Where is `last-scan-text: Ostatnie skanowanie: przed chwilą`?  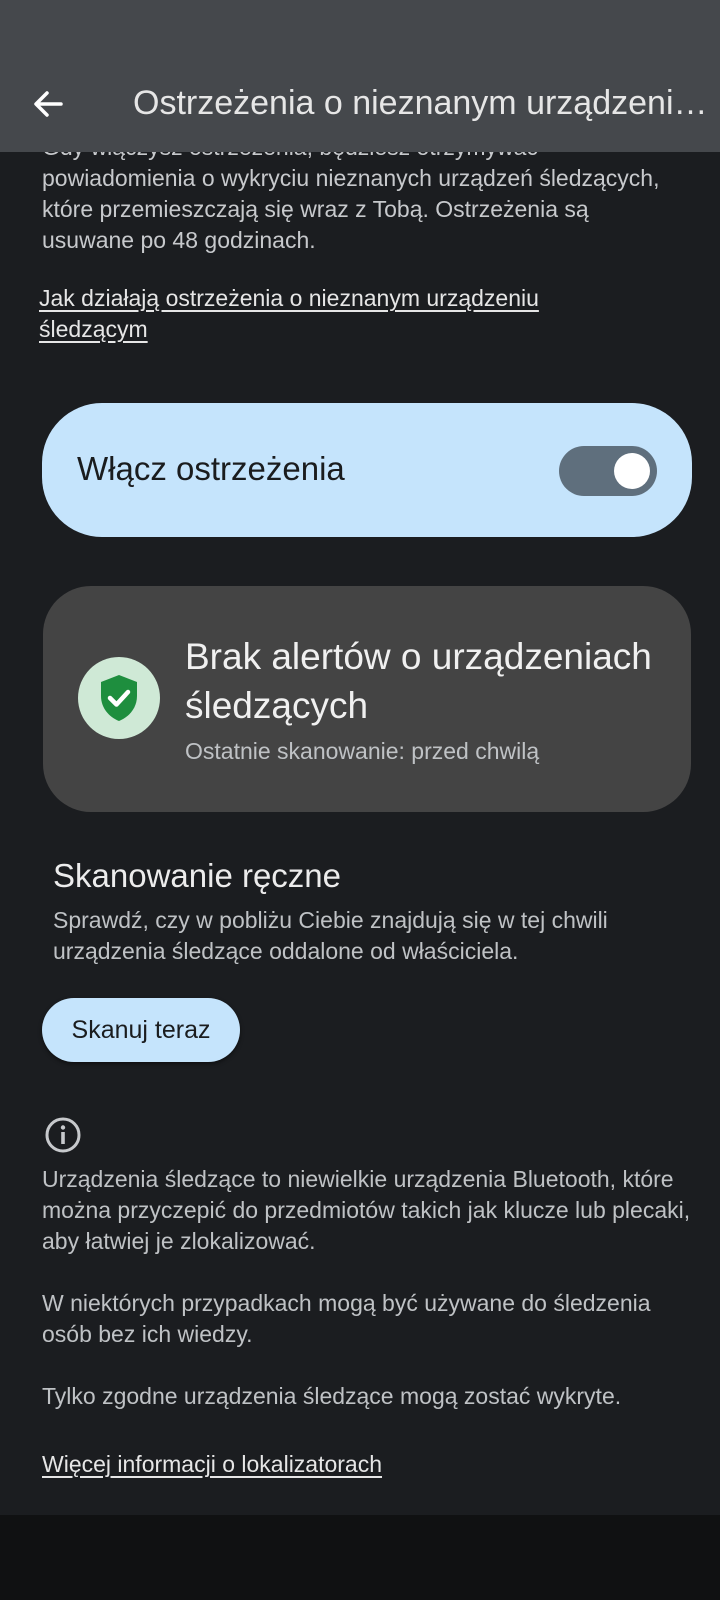
last-scan-text: Ostatnie skanowanie: przed chwilą is located at coordinates (362, 751).